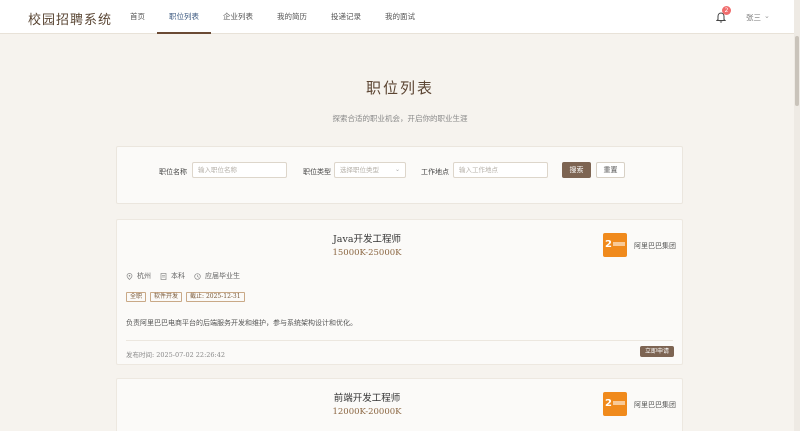  What do you see at coordinates (187, 276) in the screenshot?
I see `job-meta: 杭州 本科 应届毕业生` at bounding box center [187, 276].